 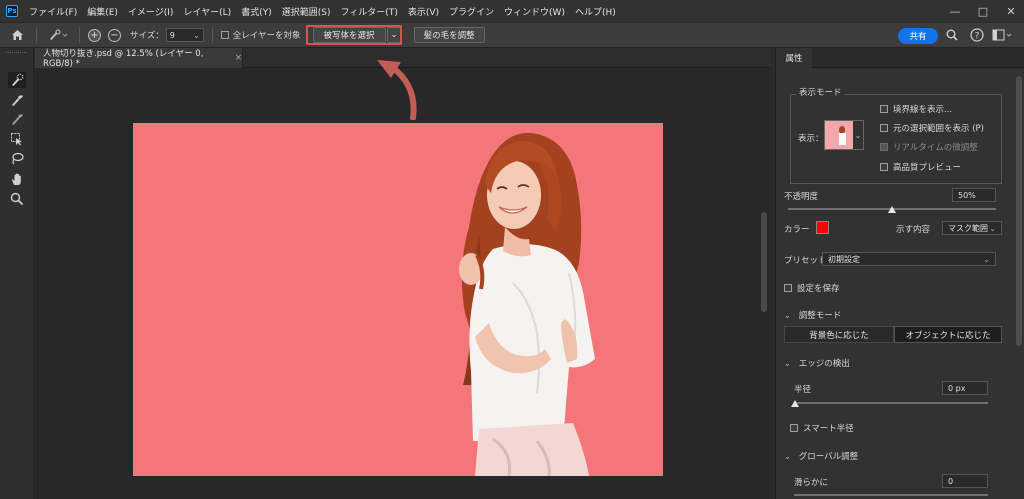 What do you see at coordinates (884, 128) in the screenshot?
I see `show-original-checkbox` at bounding box center [884, 128].